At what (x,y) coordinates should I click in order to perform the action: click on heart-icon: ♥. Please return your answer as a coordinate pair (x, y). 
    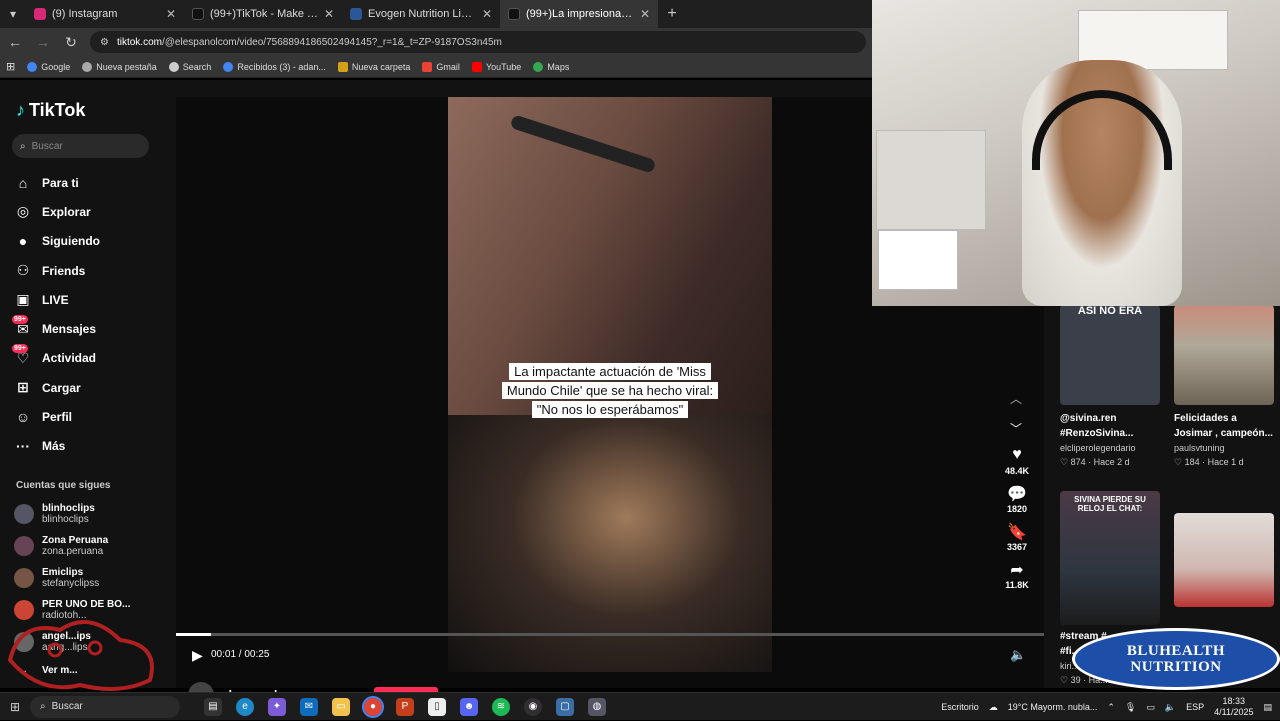
    Looking at the image, I should click on (1017, 454).